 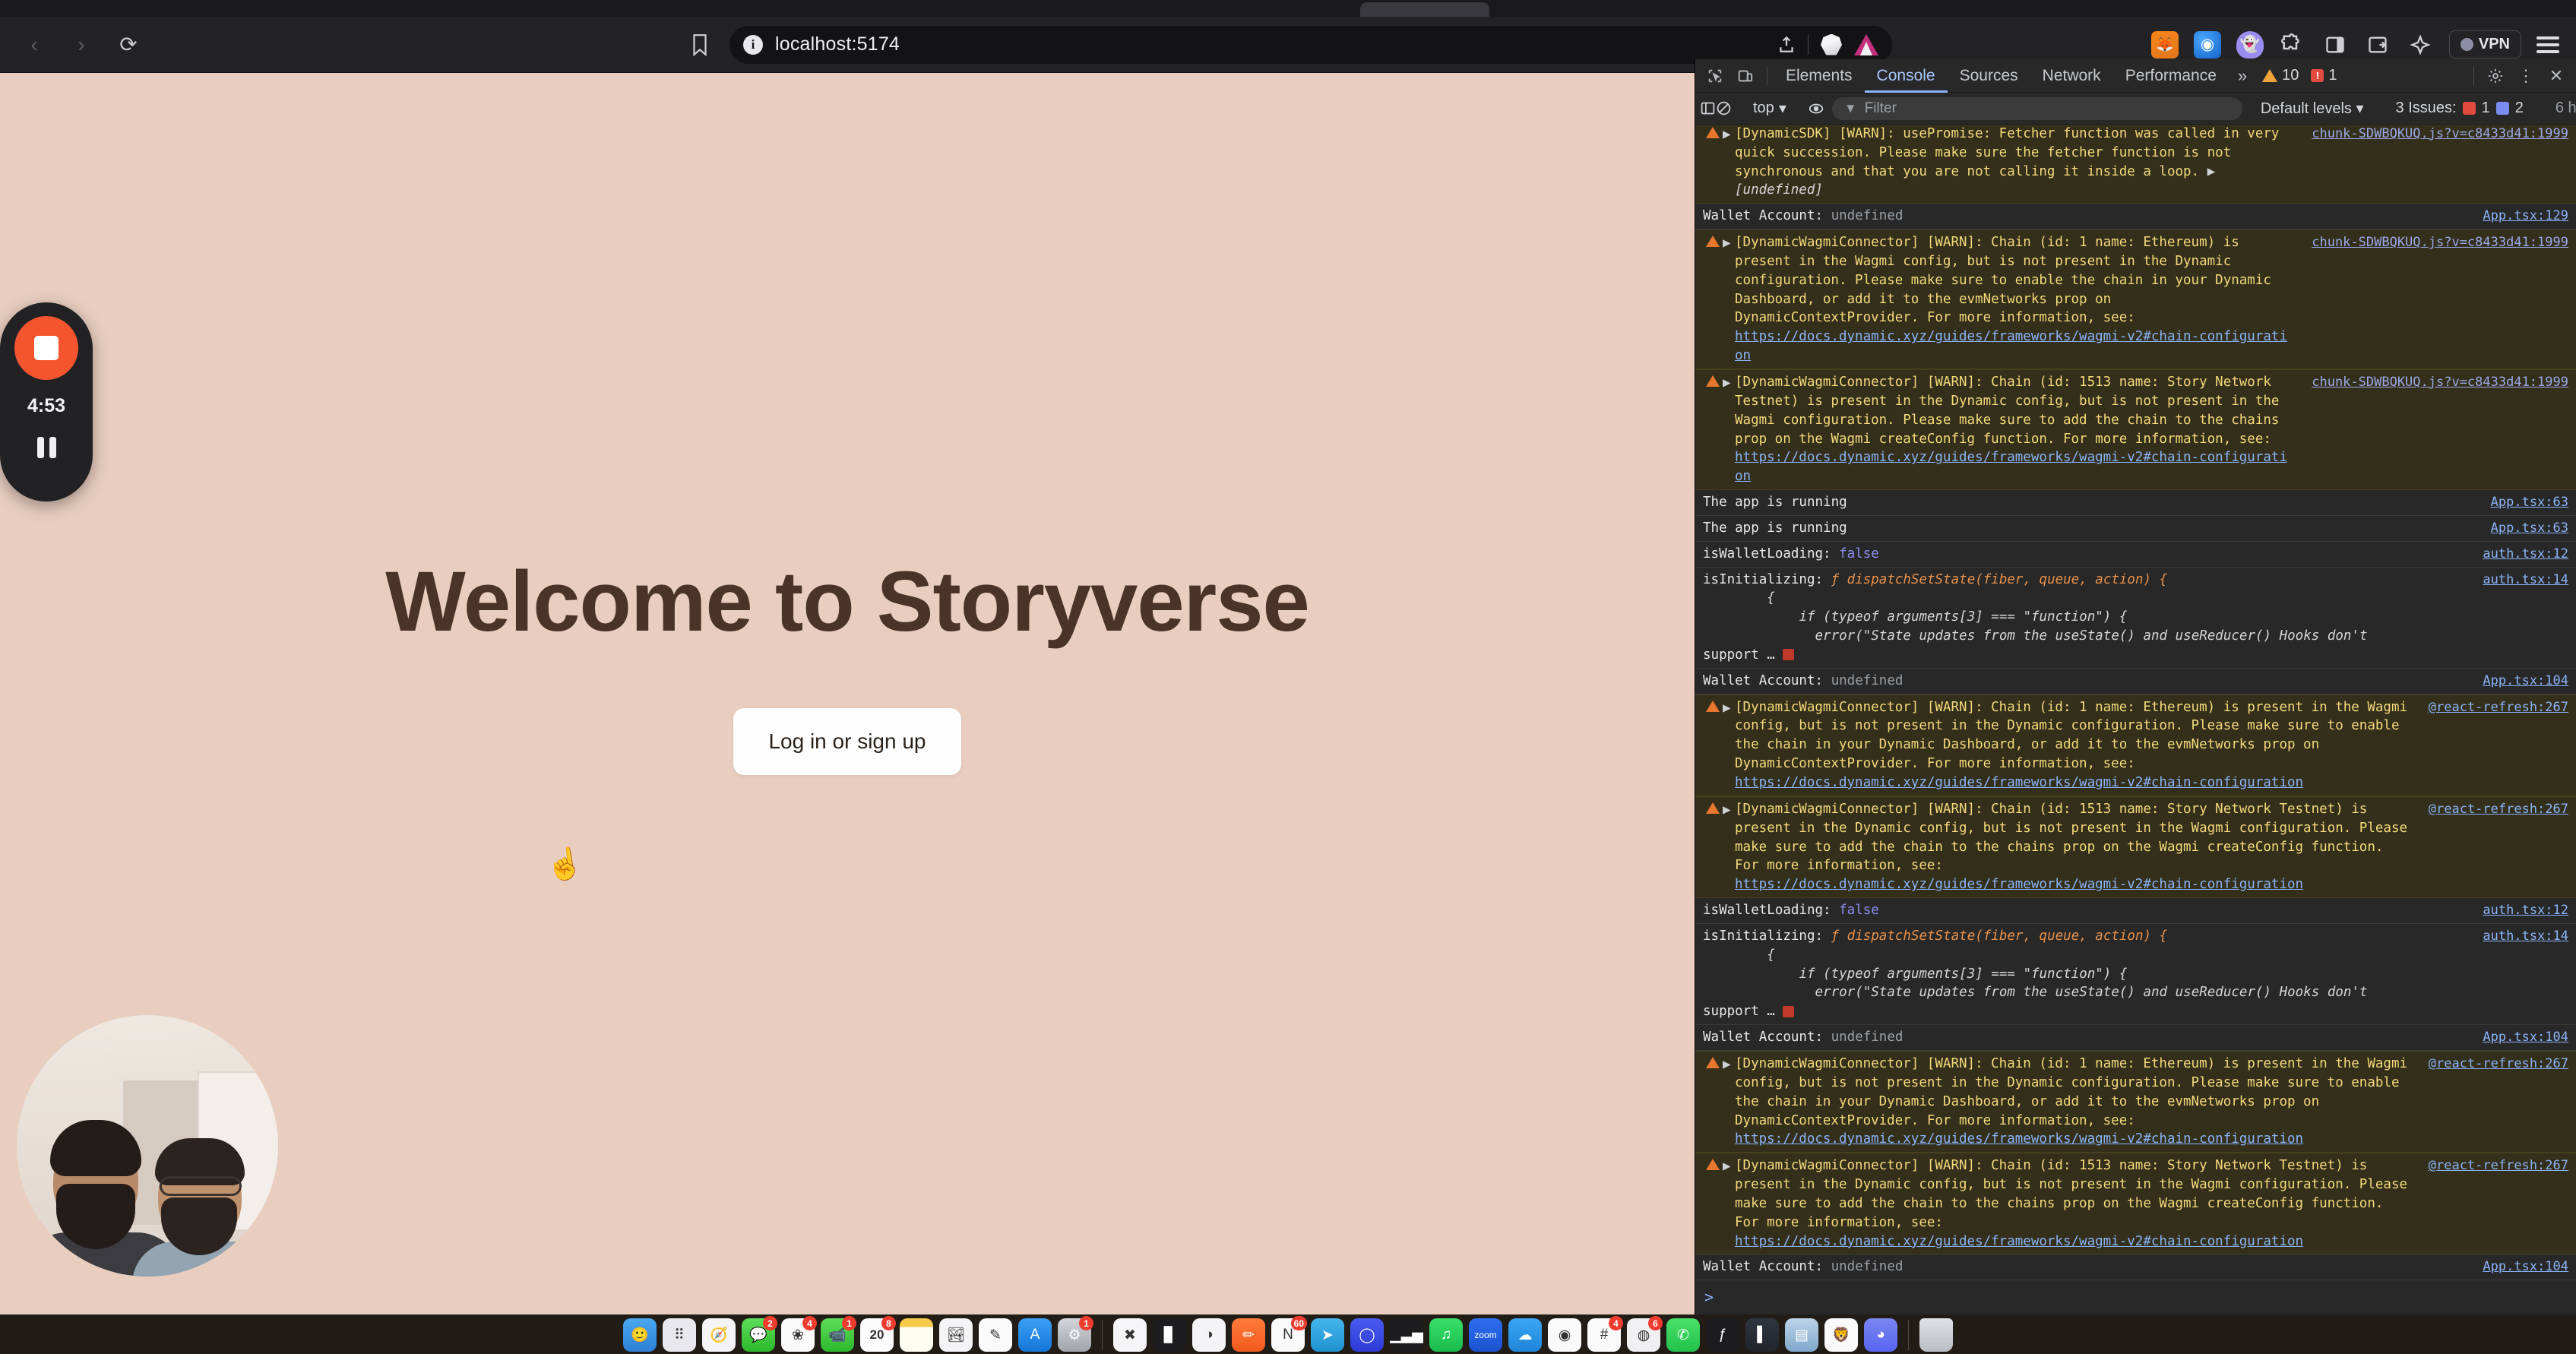 I want to click on console-prompt: >, so click(x=2135, y=1297).